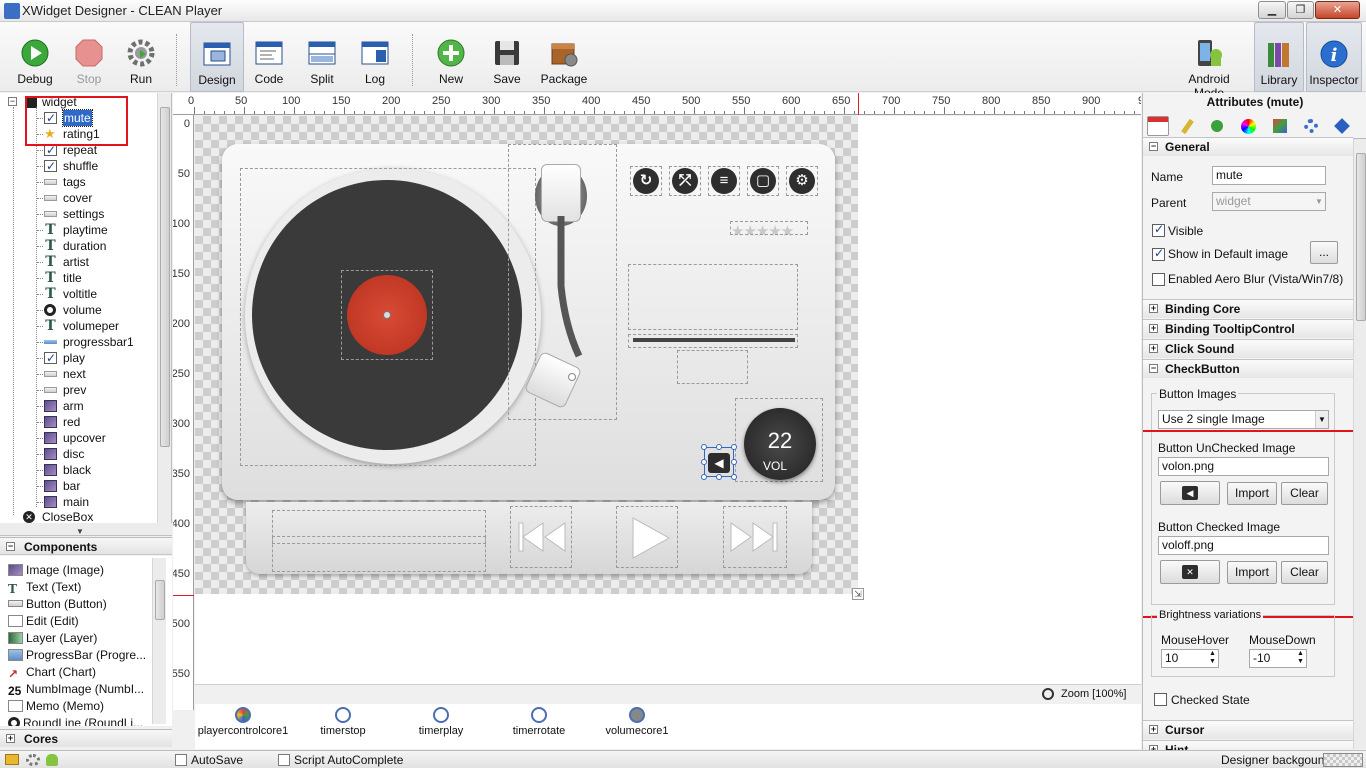 The height and width of the screenshot is (768, 1366). I want to click on panel-splitter: ▼, so click(86, 529).